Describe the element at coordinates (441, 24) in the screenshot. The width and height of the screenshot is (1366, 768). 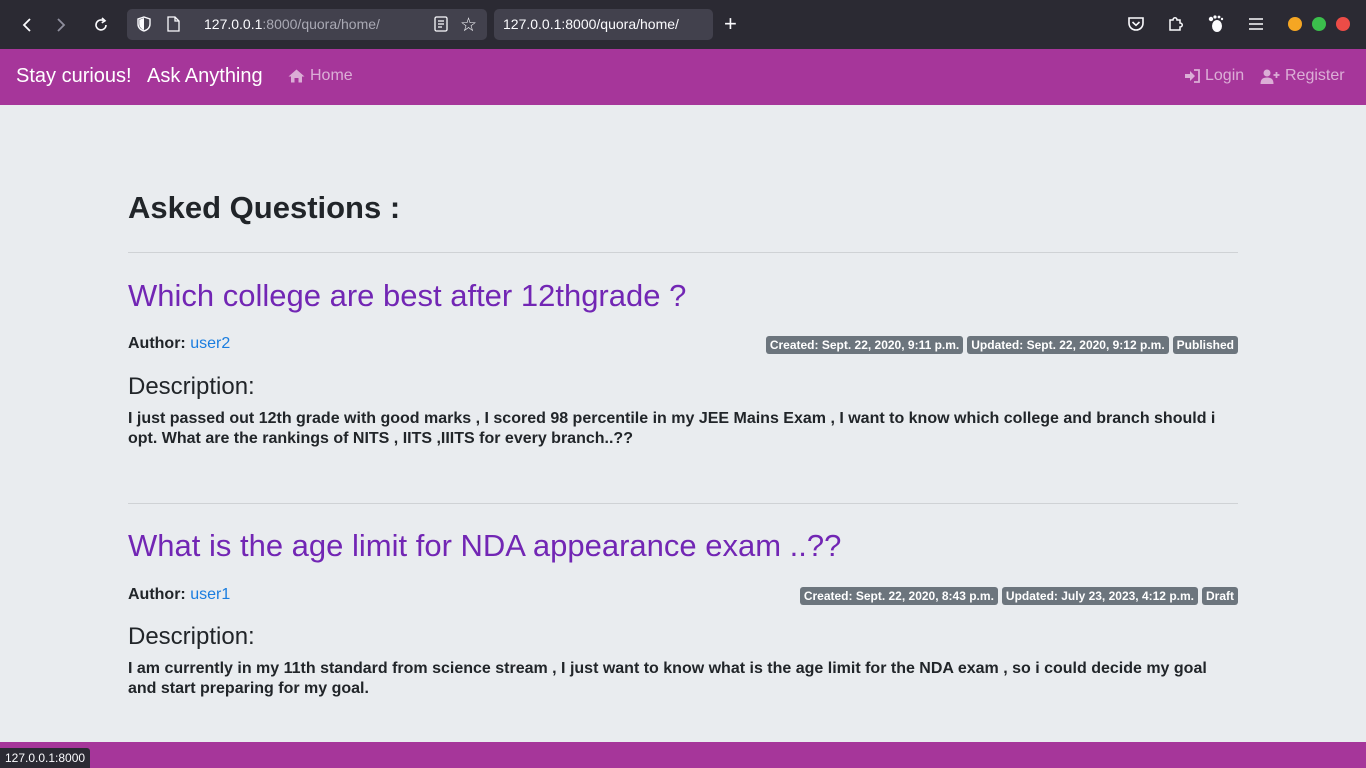
I see `reader-view-icon` at that location.